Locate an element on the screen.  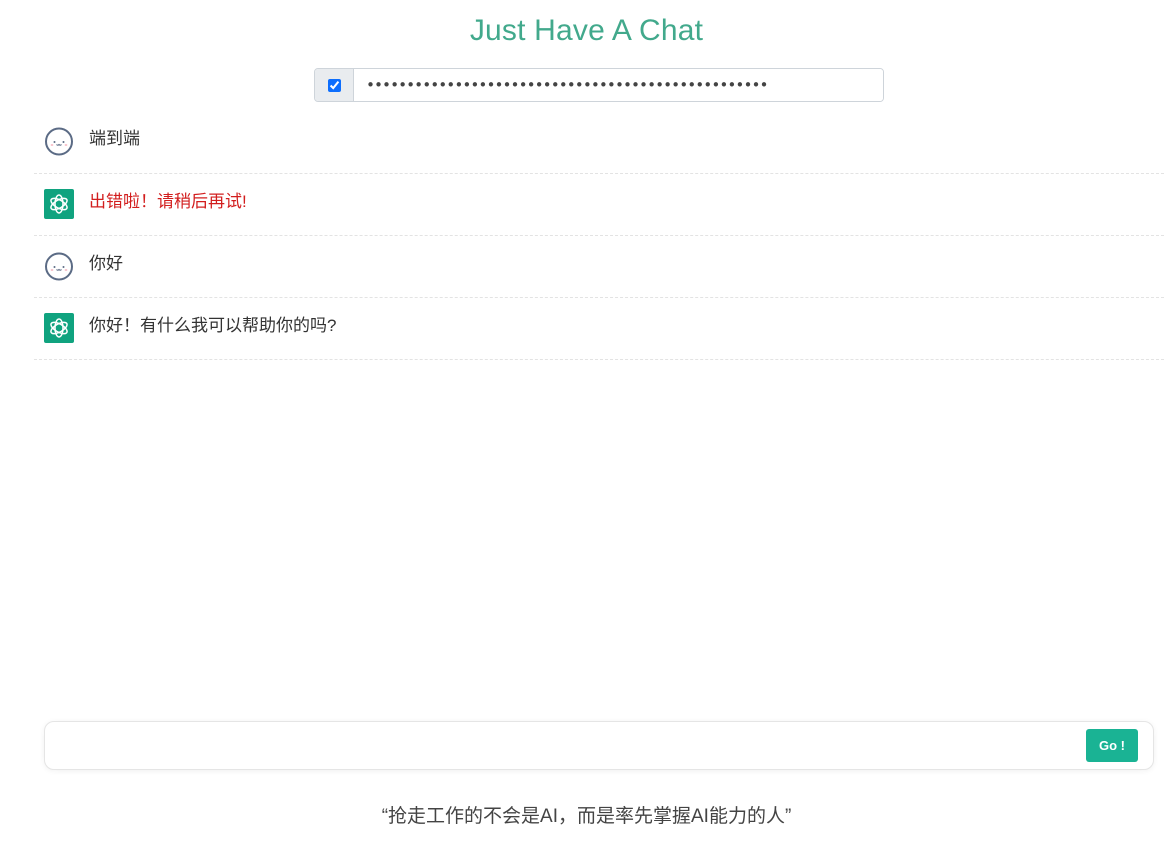
chat-composer: Go ! is located at coordinates (599, 745).